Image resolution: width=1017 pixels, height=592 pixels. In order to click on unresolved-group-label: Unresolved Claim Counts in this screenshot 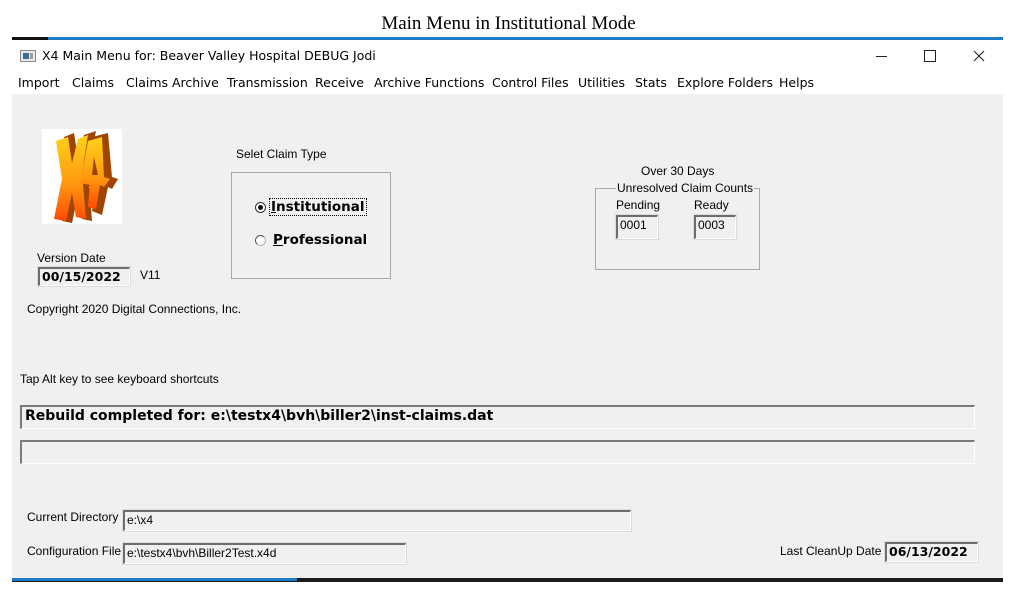, I will do `click(685, 188)`.